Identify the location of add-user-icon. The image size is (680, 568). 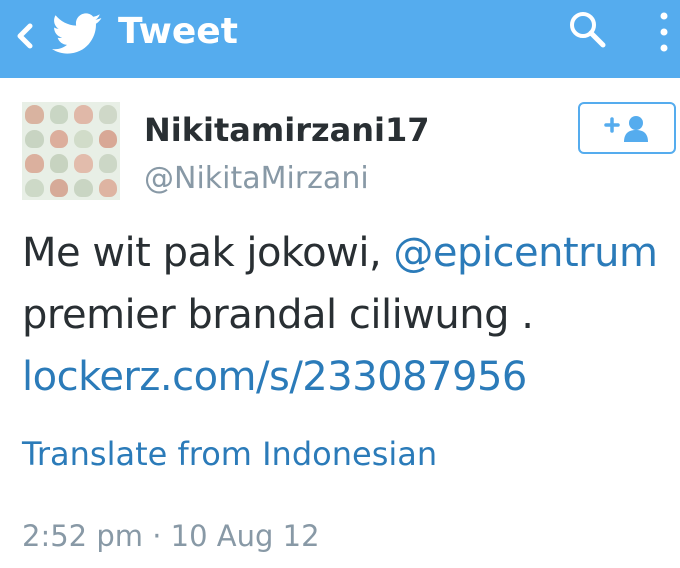
(626, 129).